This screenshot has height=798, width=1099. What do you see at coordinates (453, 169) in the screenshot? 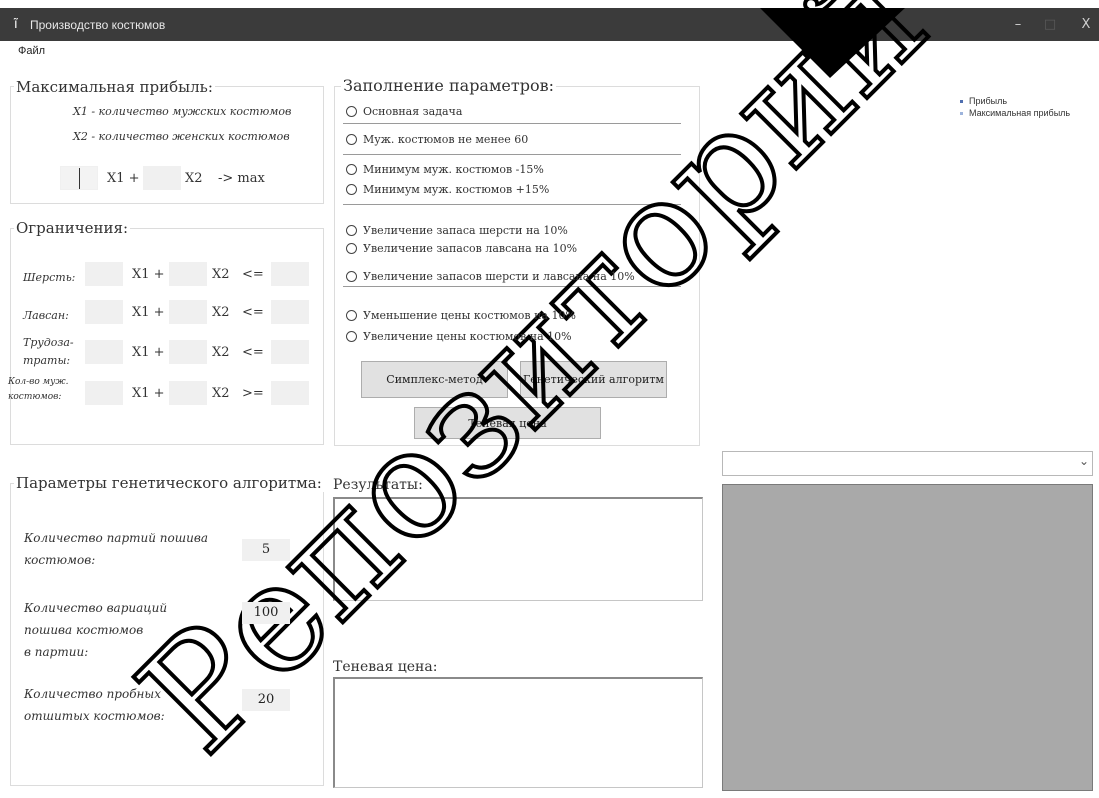
I see `option-label: Минимум муж. костюмов -15%` at bounding box center [453, 169].